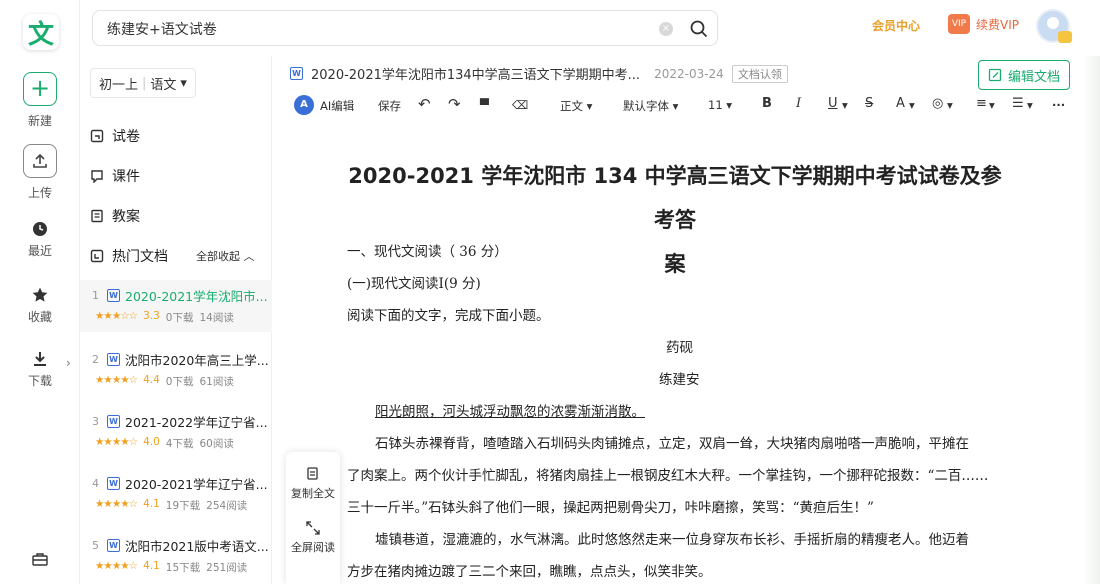 This screenshot has height=584, width=1100. Describe the element at coordinates (313, 483) in the screenshot. I see `copy-all-button: 复制全文` at that location.